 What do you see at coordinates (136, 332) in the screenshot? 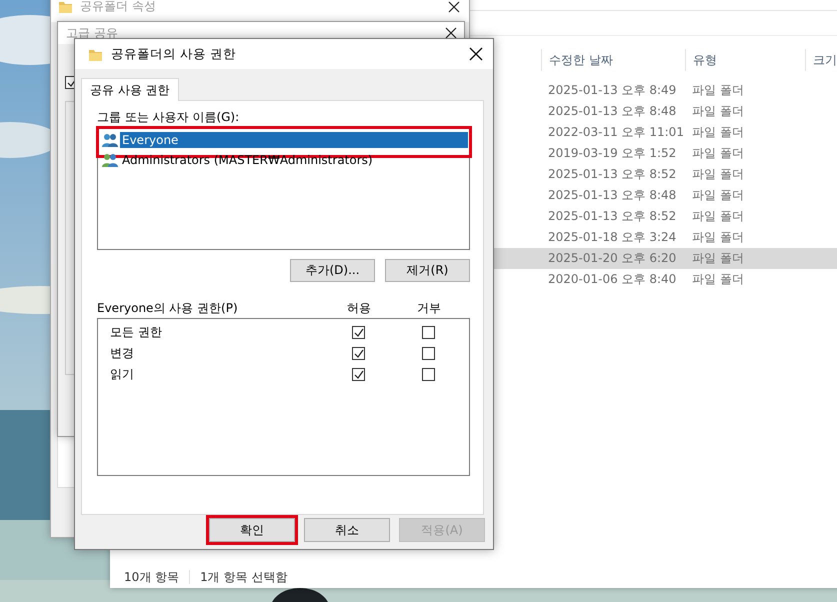
I see `permission-name: 모든 권한` at bounding box center [136, 332].